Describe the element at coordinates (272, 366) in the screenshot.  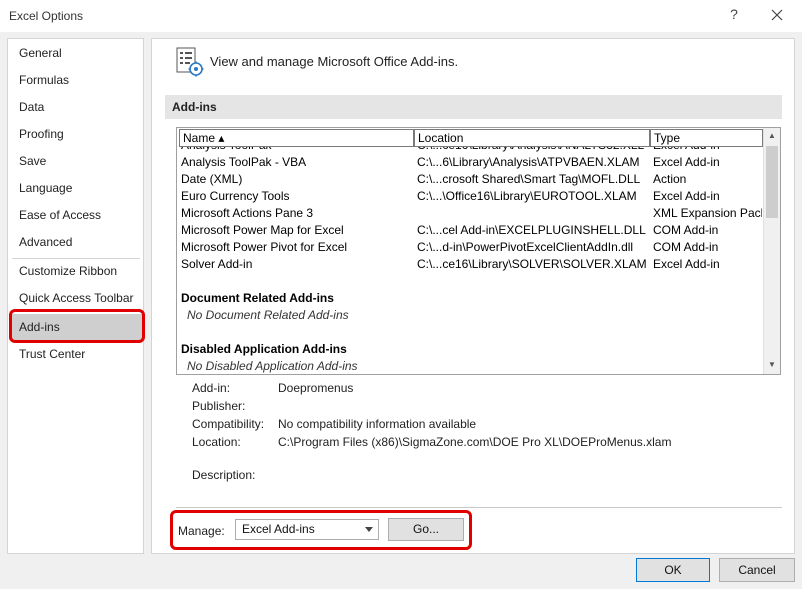
I see `group-empty-disabled: No Disabled Application Add-ins` at that location.